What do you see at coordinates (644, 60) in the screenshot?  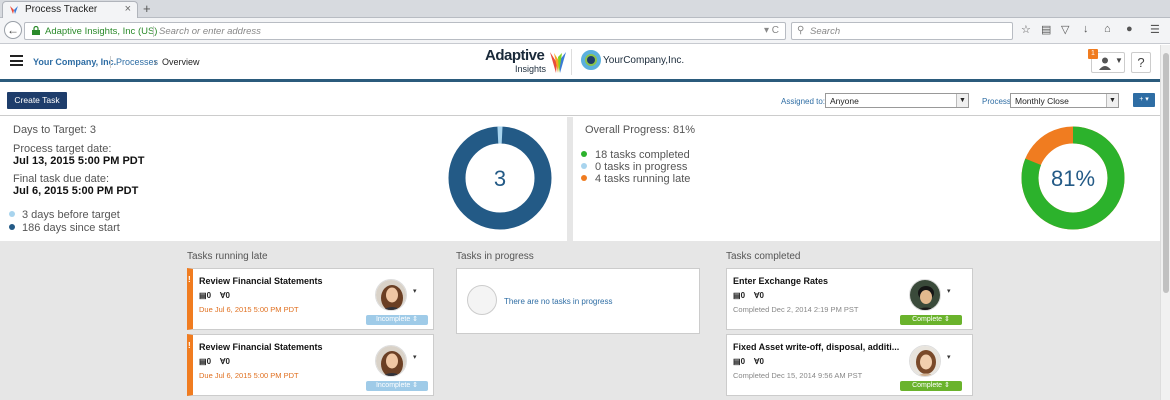 I see `yourcompany-logo-text: YourCompany,Inc.` at bounding box center [644, 60].